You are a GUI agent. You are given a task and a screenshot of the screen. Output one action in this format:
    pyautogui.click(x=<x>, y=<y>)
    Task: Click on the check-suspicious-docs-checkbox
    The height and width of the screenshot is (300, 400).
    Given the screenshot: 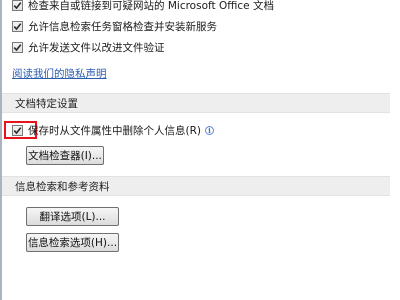 What is the action you would take?
    pyautogui.click(x=17, y=5)
    